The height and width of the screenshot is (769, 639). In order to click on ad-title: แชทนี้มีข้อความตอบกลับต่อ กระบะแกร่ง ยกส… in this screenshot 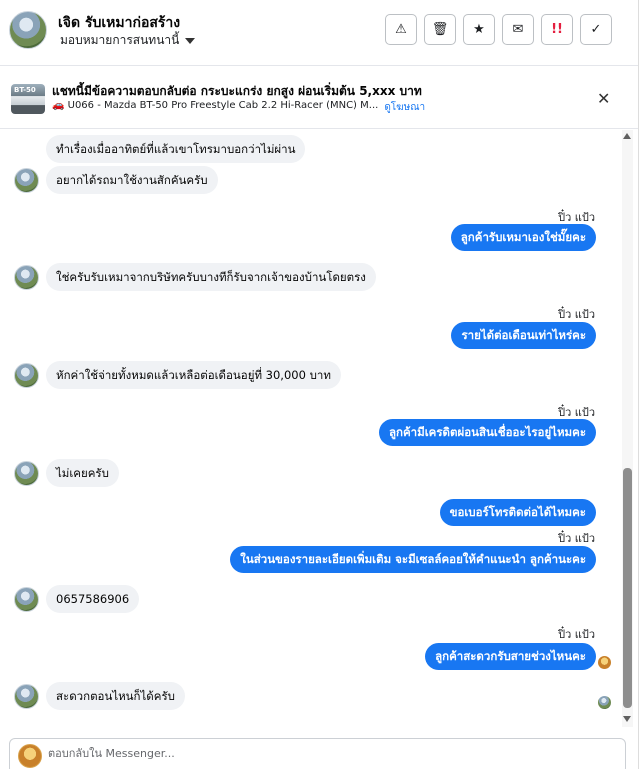, I will do `click(237, 91)`.